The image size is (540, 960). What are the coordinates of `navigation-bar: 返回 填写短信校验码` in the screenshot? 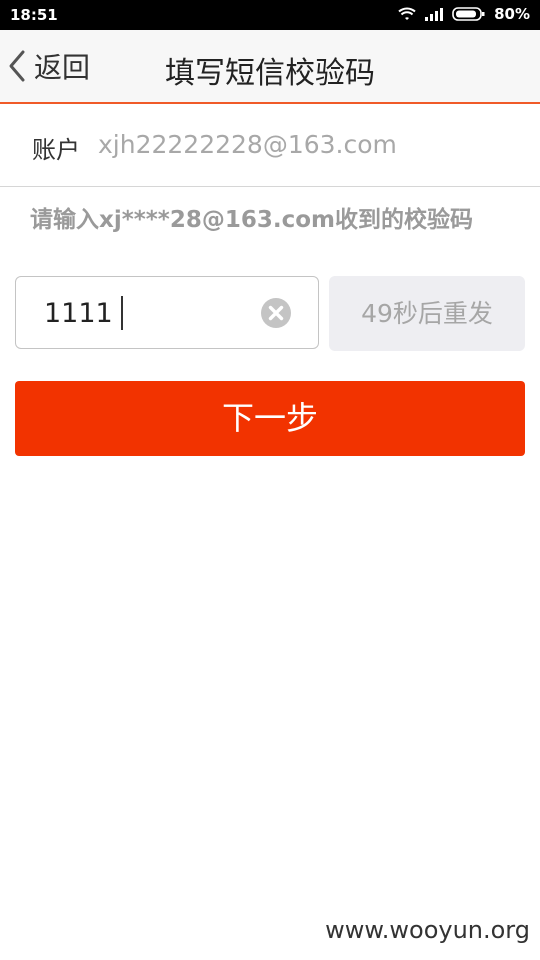 It's located at (270, 67).